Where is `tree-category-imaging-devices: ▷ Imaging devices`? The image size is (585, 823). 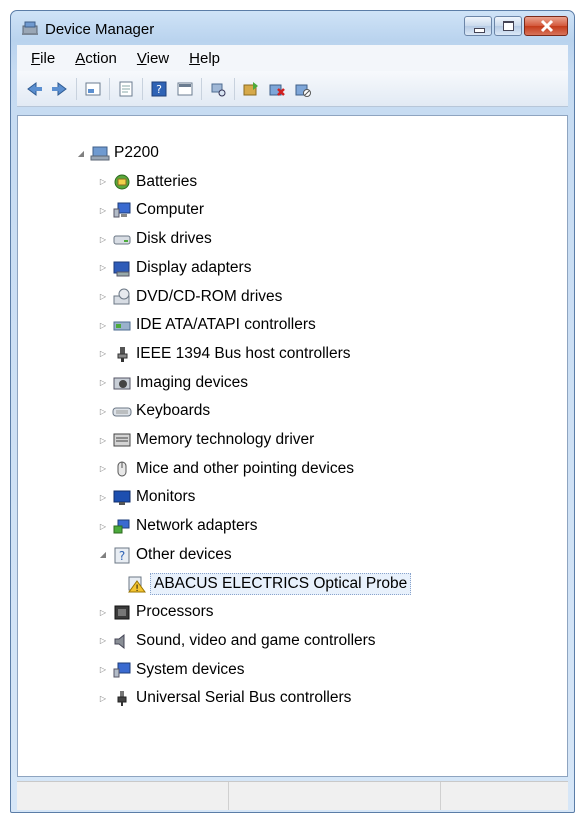
tree-category-imaging-devices: ▷ Imaging devices is located at coordinates (173, 383).